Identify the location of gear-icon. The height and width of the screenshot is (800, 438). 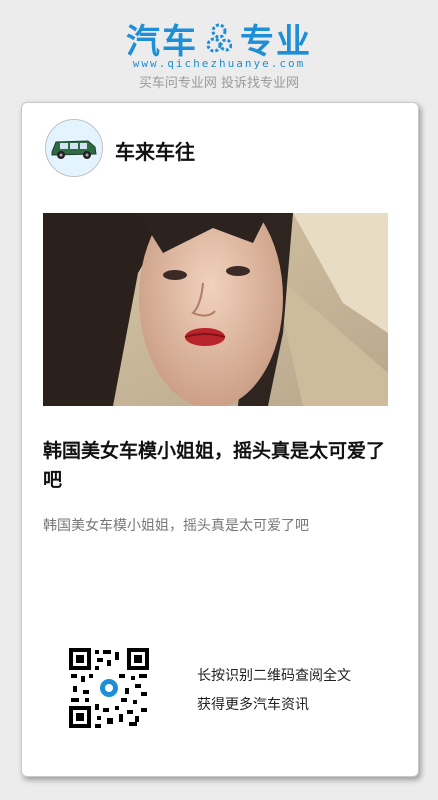
(219, 38).